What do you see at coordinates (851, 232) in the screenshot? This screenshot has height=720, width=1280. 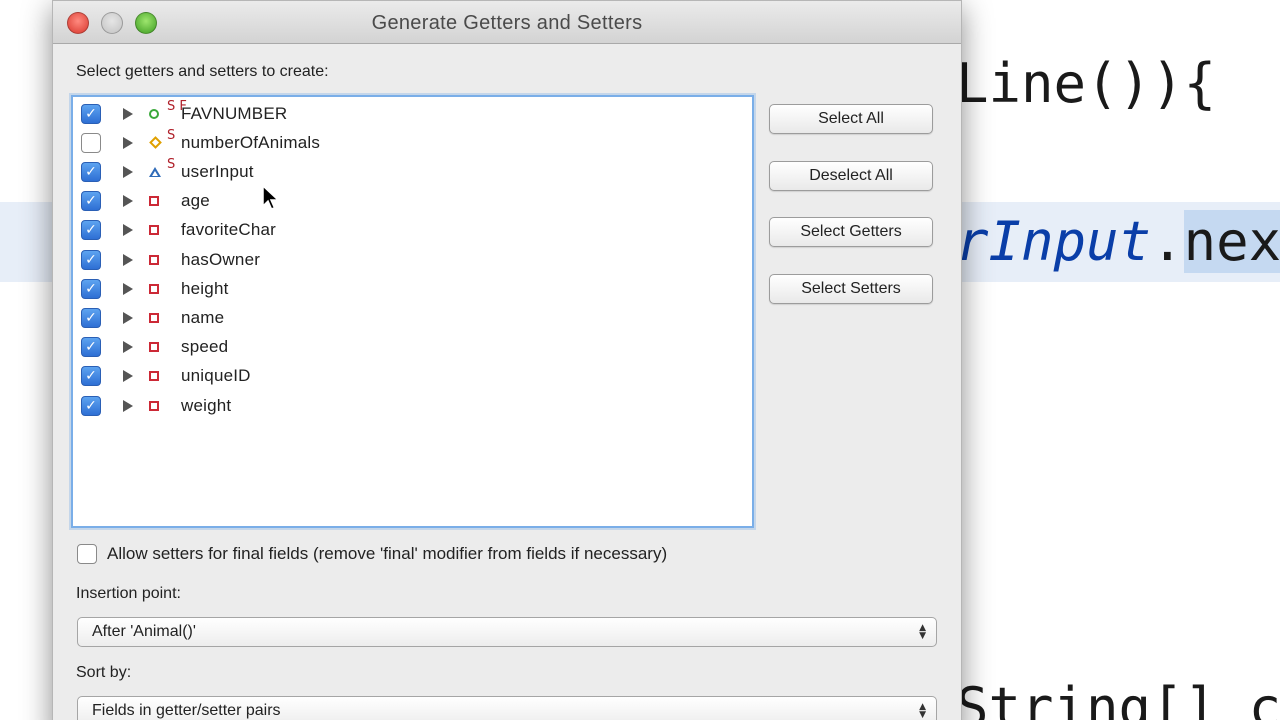 I see `select-getters-button: Select Getters` at bounding box center [851, 232].